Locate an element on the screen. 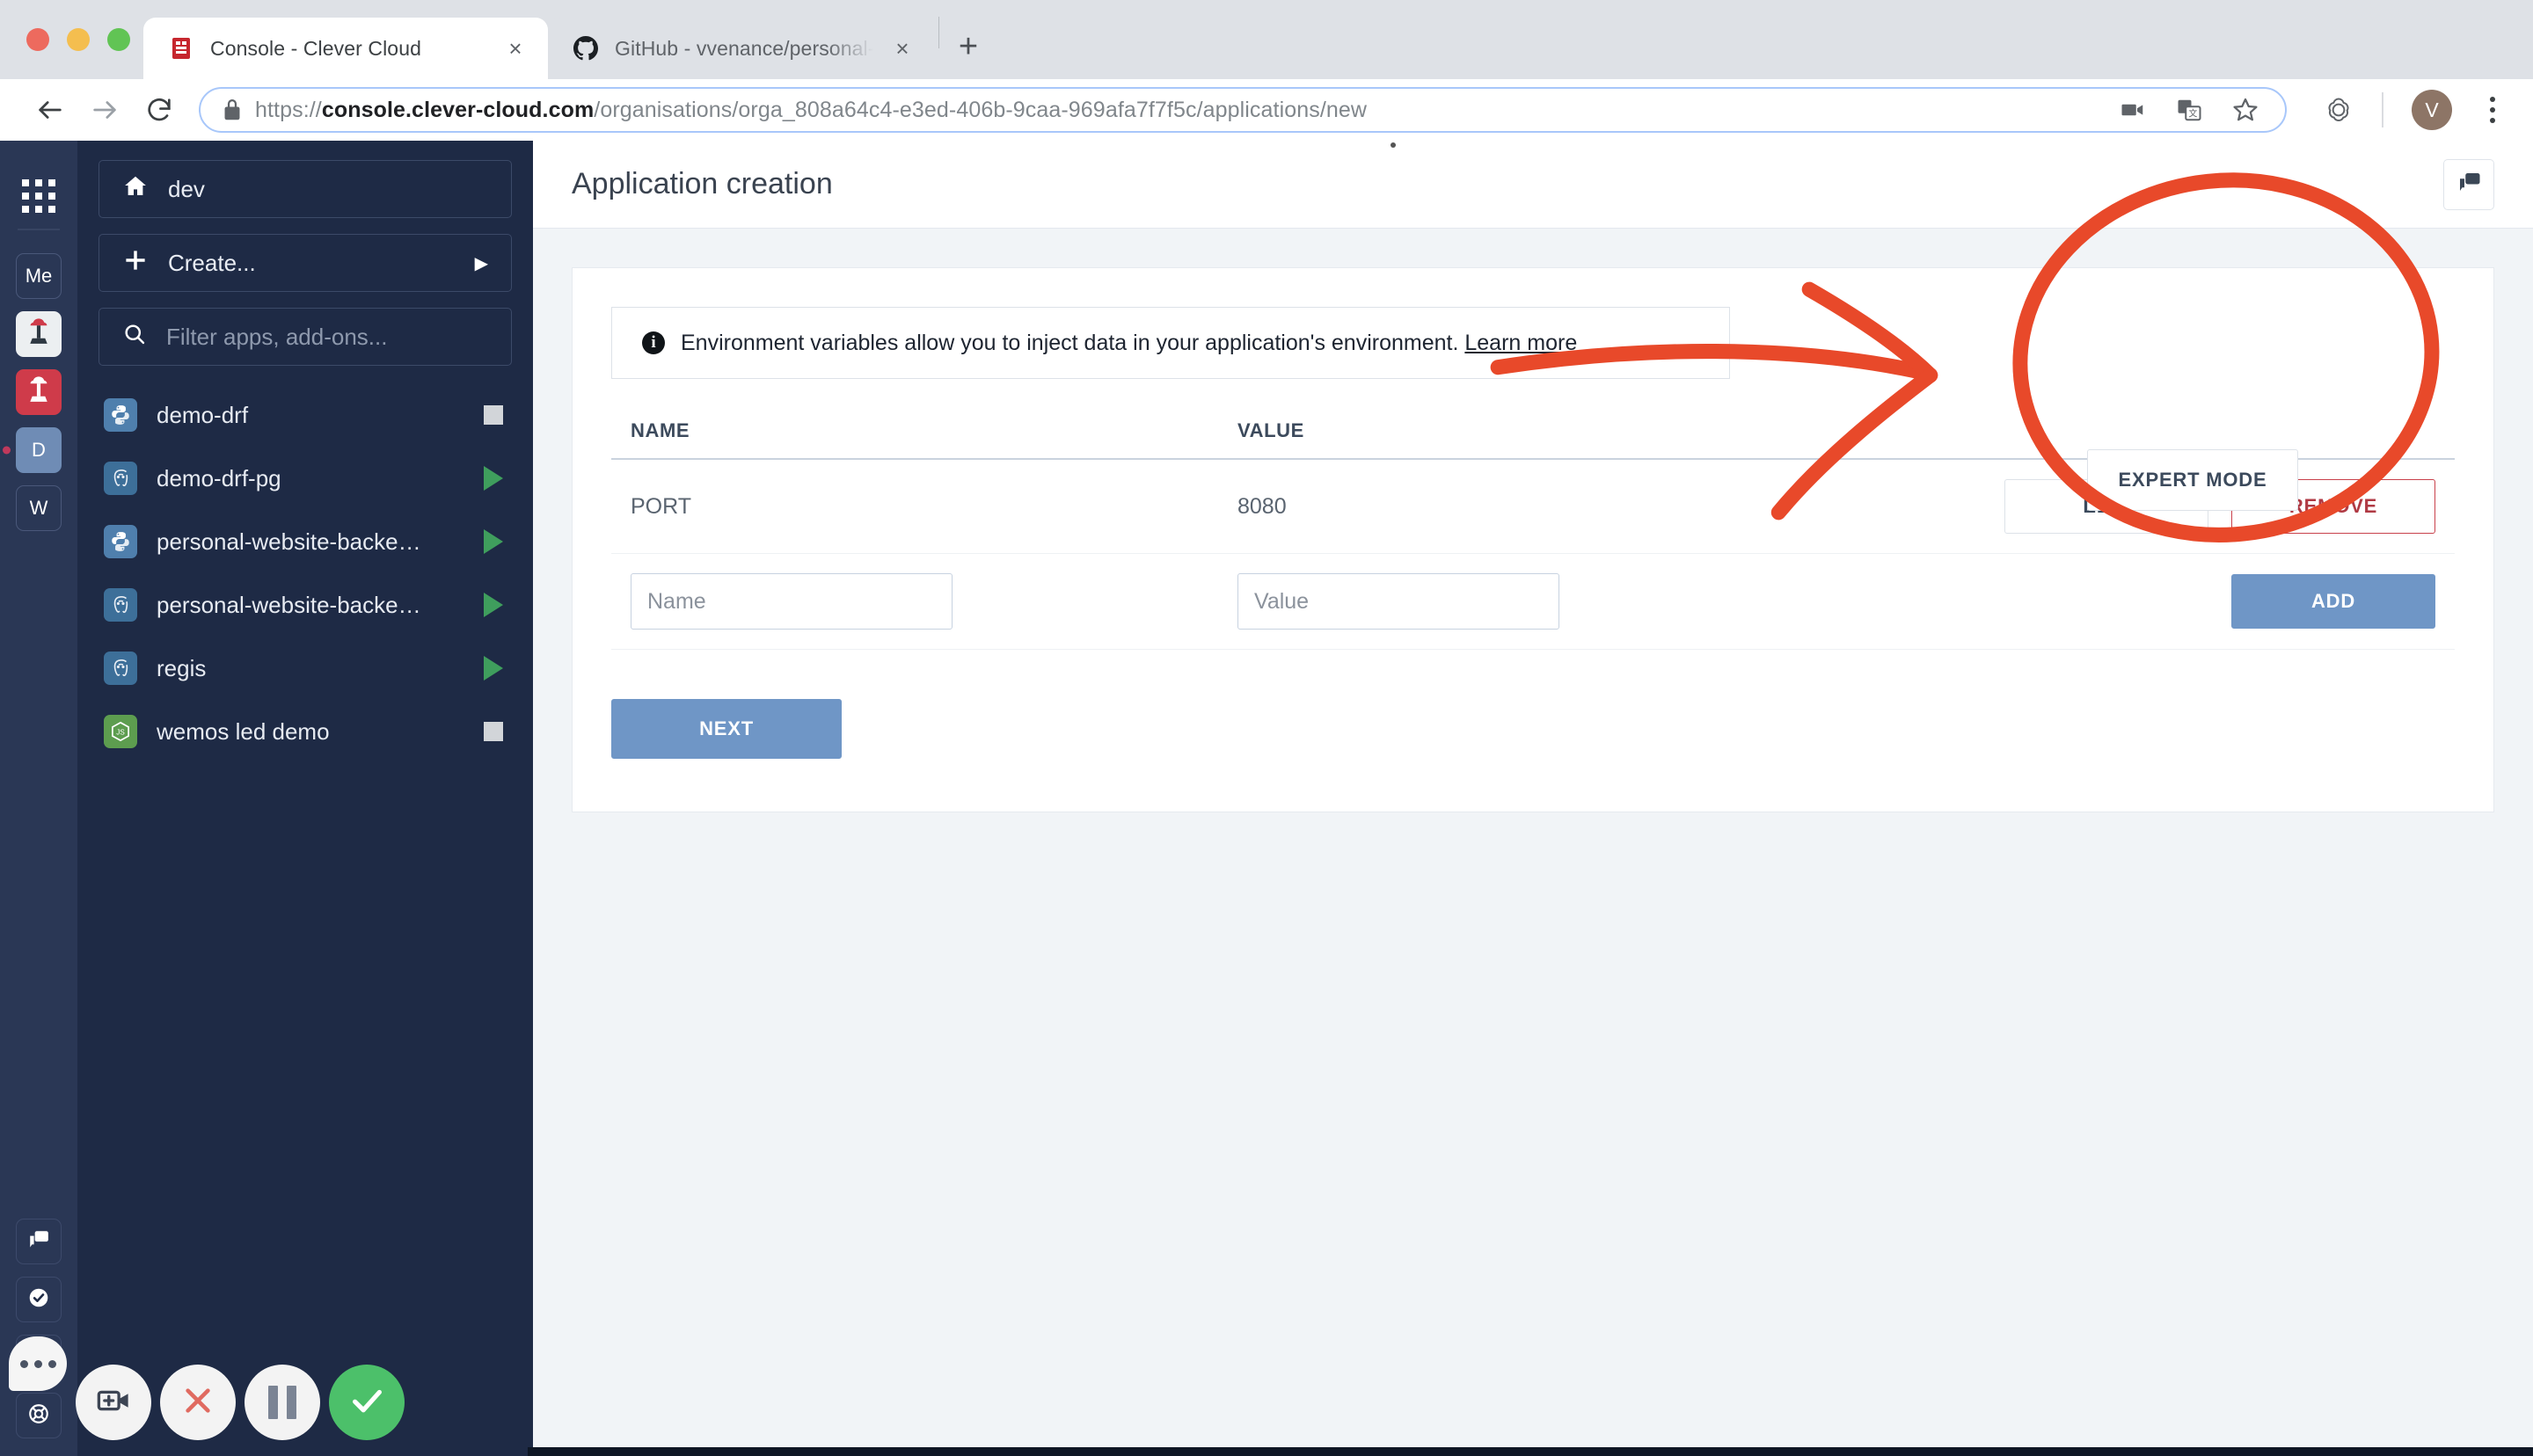 The width and height of the screenshot is (2533, 1456). avatar: V is located at coordinates (2432, 110).